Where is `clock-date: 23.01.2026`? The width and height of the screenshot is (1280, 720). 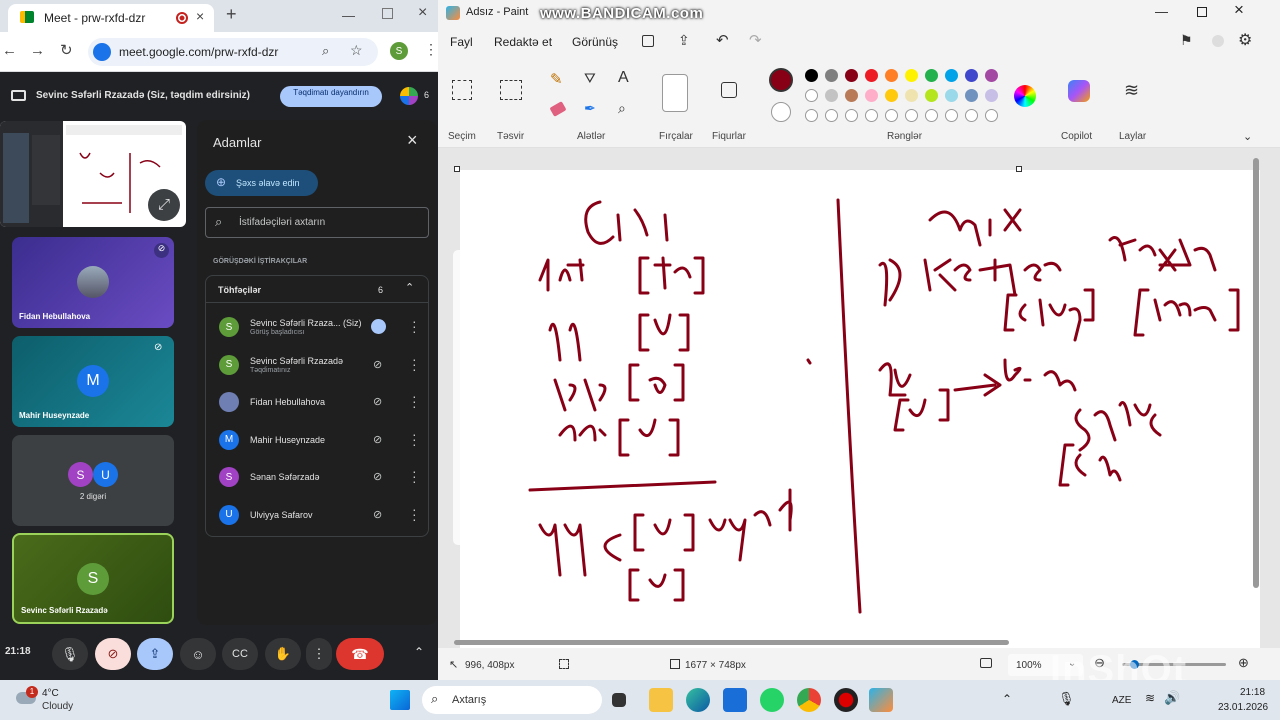 clock-date: 23.01.2026 is located at coordinates (1243, 707).